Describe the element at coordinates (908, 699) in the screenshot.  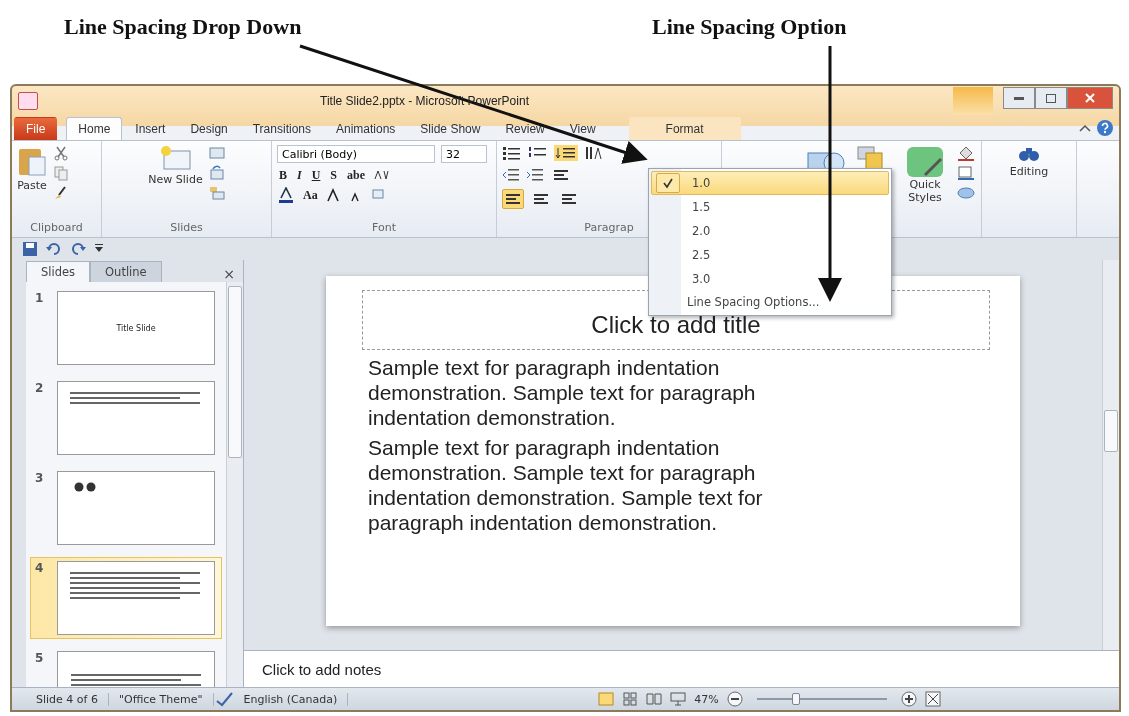
I see `zoom-in-icon` at that location.